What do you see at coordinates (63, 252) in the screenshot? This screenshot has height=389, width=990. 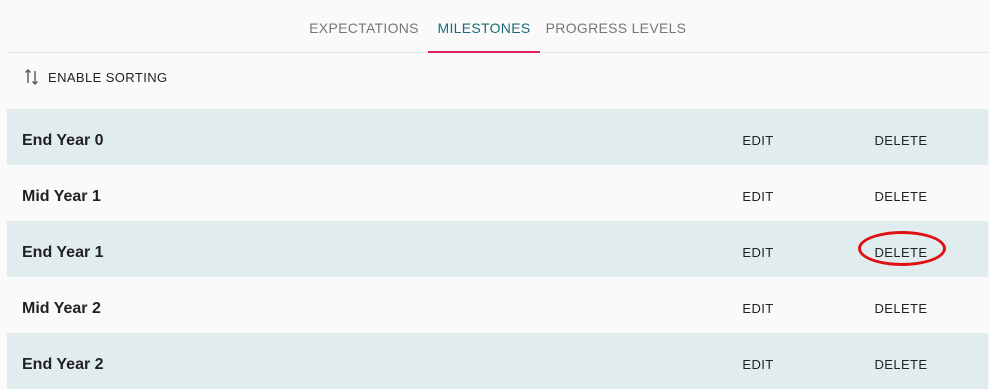 I see `milestone-title: End Year 1` at bounding box center [63, 252].